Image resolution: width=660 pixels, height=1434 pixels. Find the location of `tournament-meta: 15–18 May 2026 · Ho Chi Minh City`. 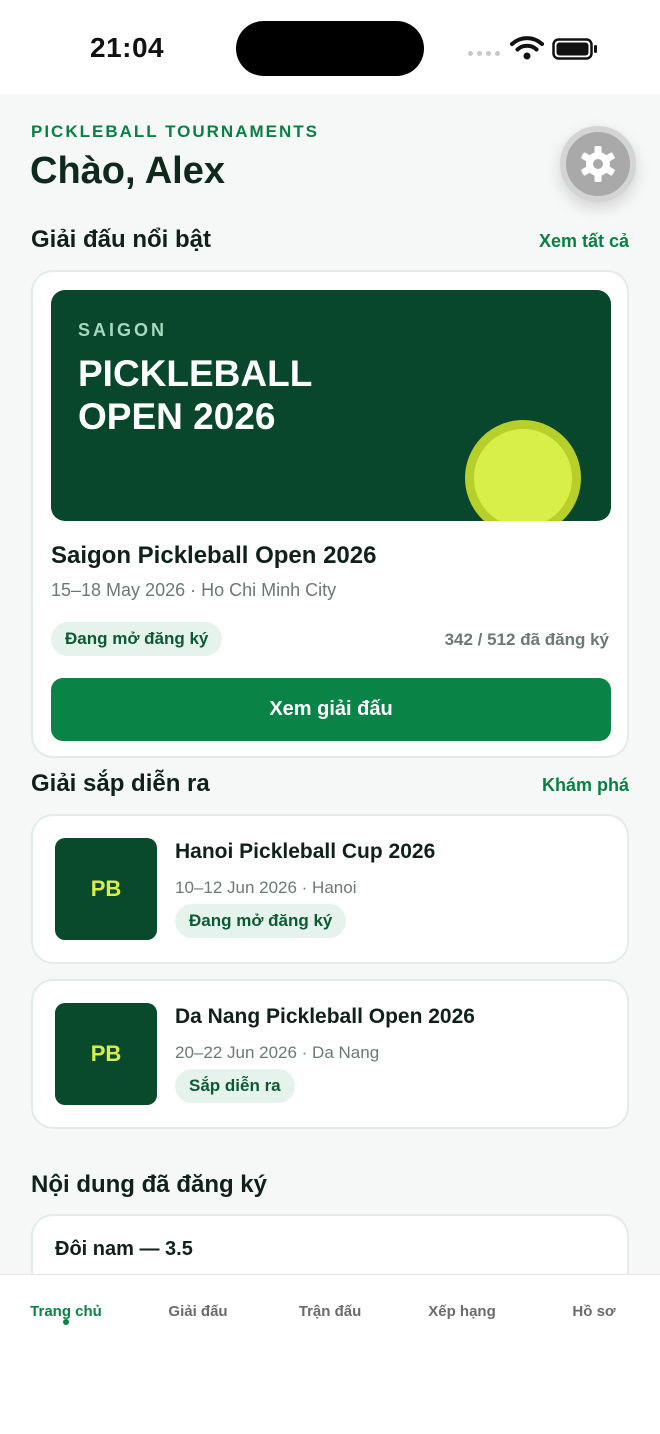

tournament-meta: 15–18 May 2026 · Ho Chi Minh City is located at coordinates (194, 590).